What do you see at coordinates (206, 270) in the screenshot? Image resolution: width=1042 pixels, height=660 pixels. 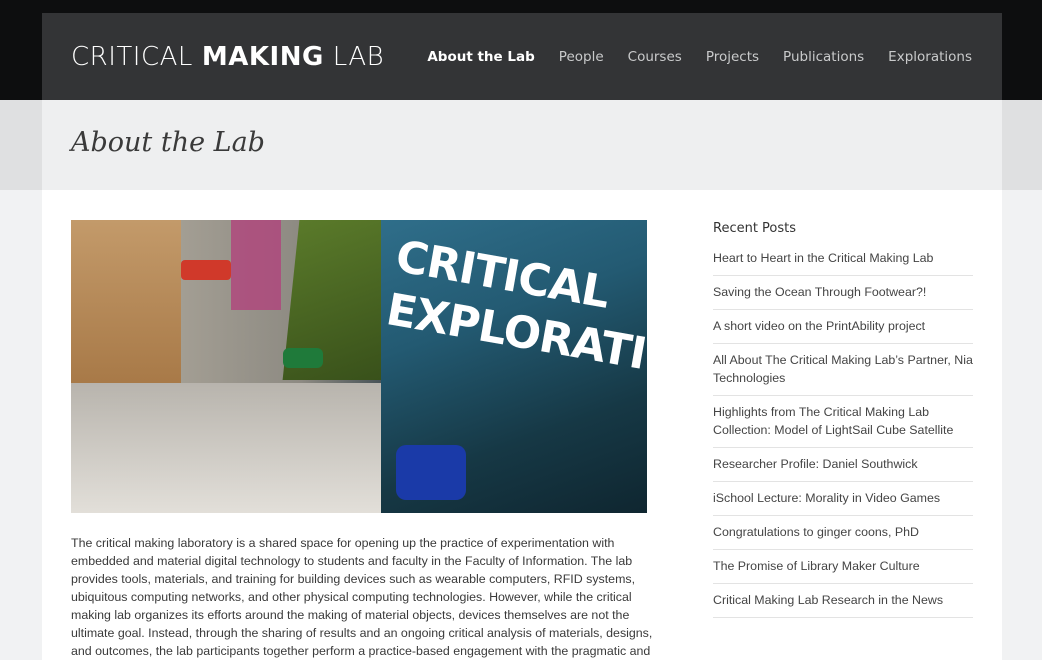 I see `hero-red-device` at bounding box center [206, 270].